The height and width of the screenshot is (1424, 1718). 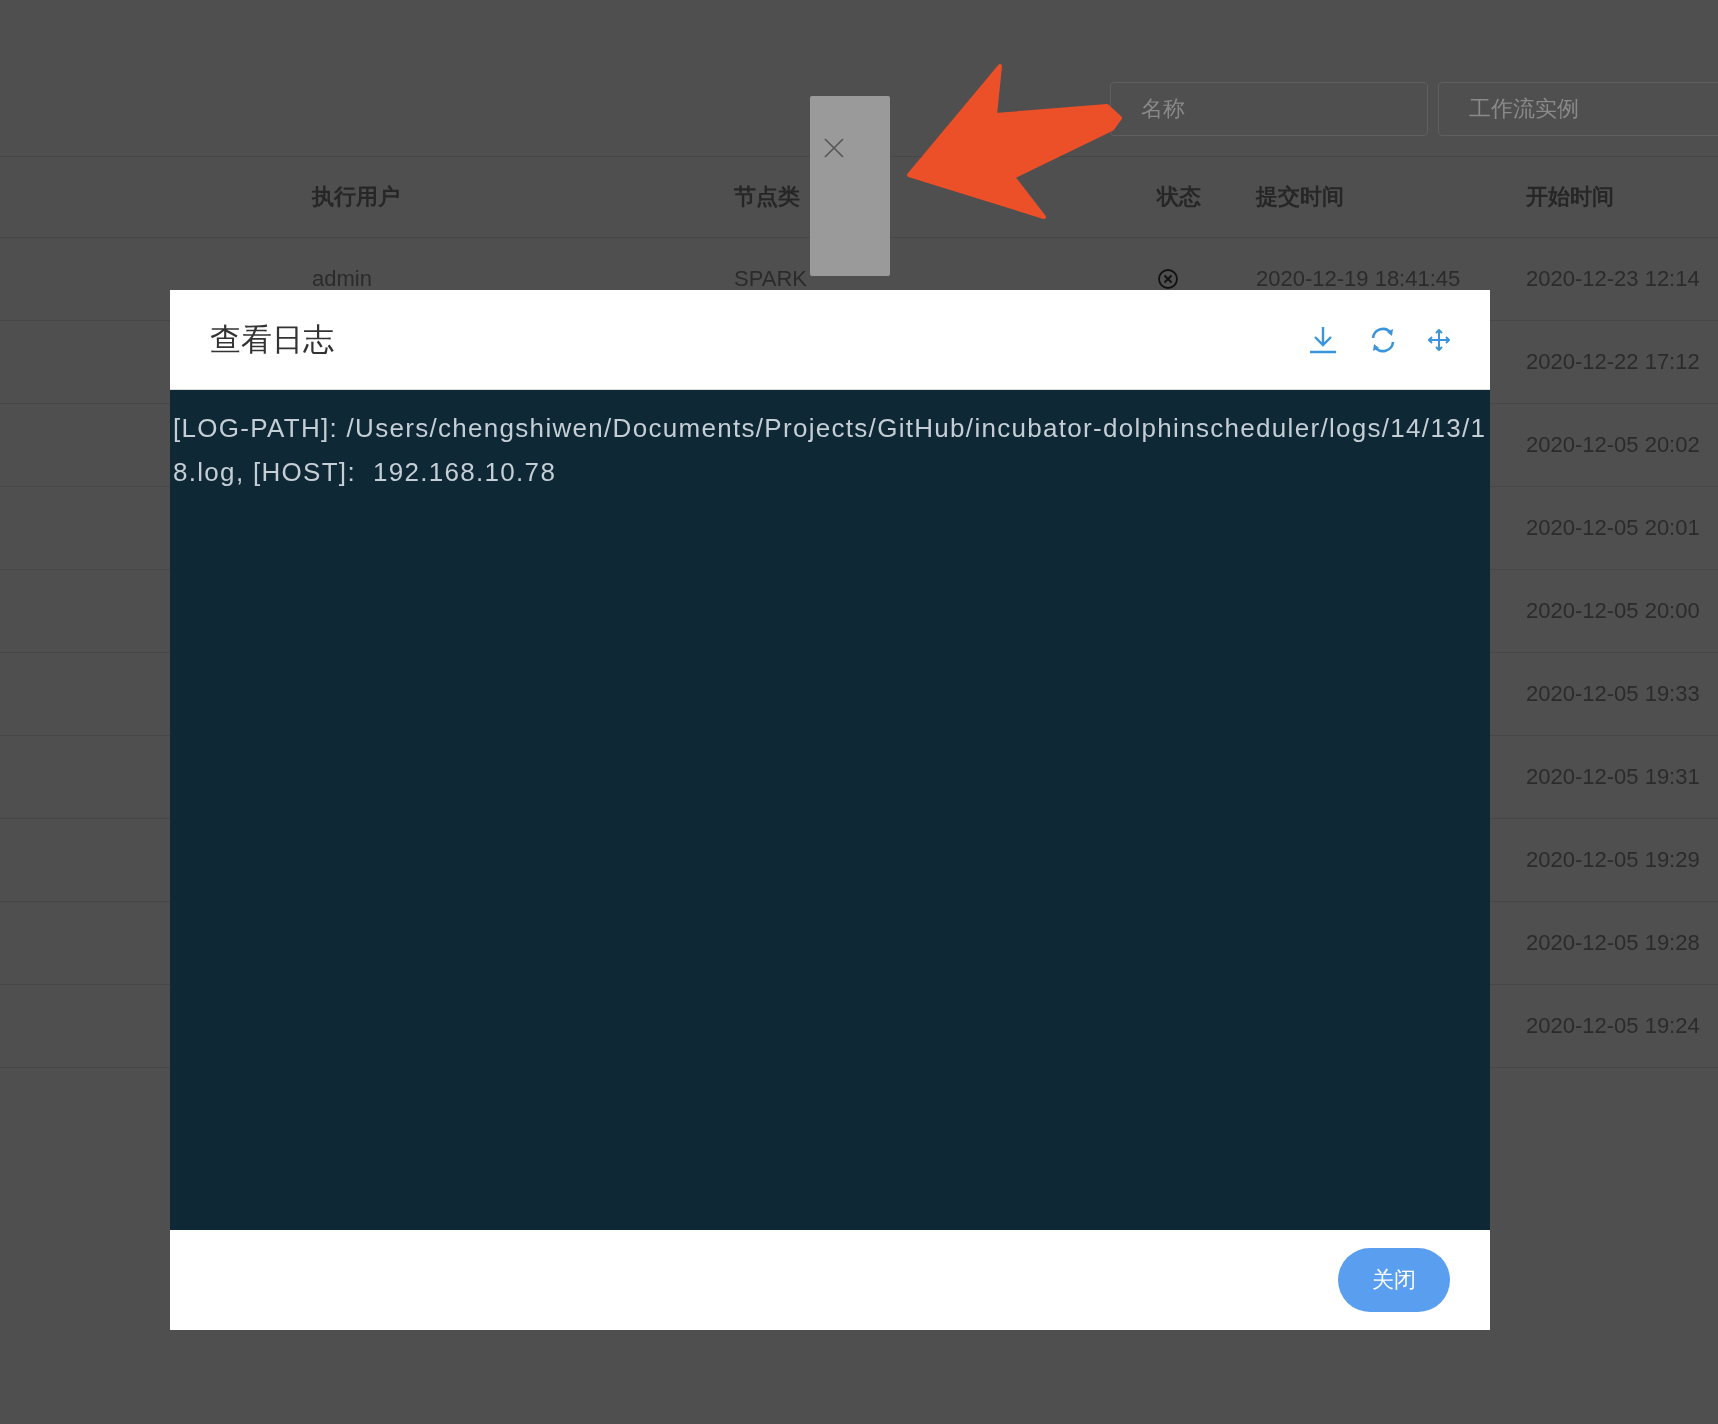 I want to click on filter-input: 名称, so click(x=1269, y=109).